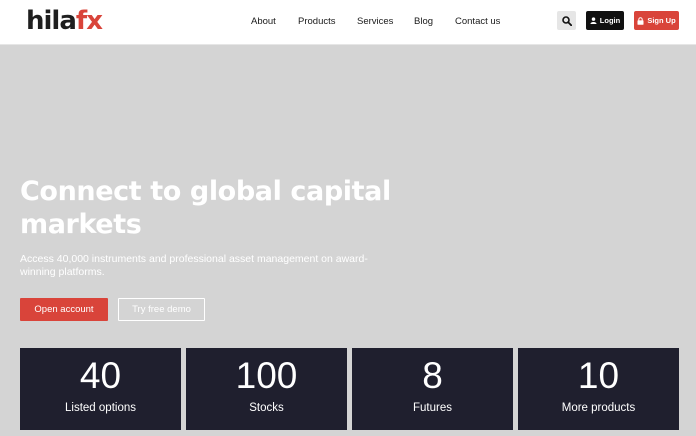 The width and height of the screenshot is (696, 436). What do you see at coordinates (161, 309) in the screenshot?
I see `try-demo-button: Try free demo` at bounding box center [161, 309].